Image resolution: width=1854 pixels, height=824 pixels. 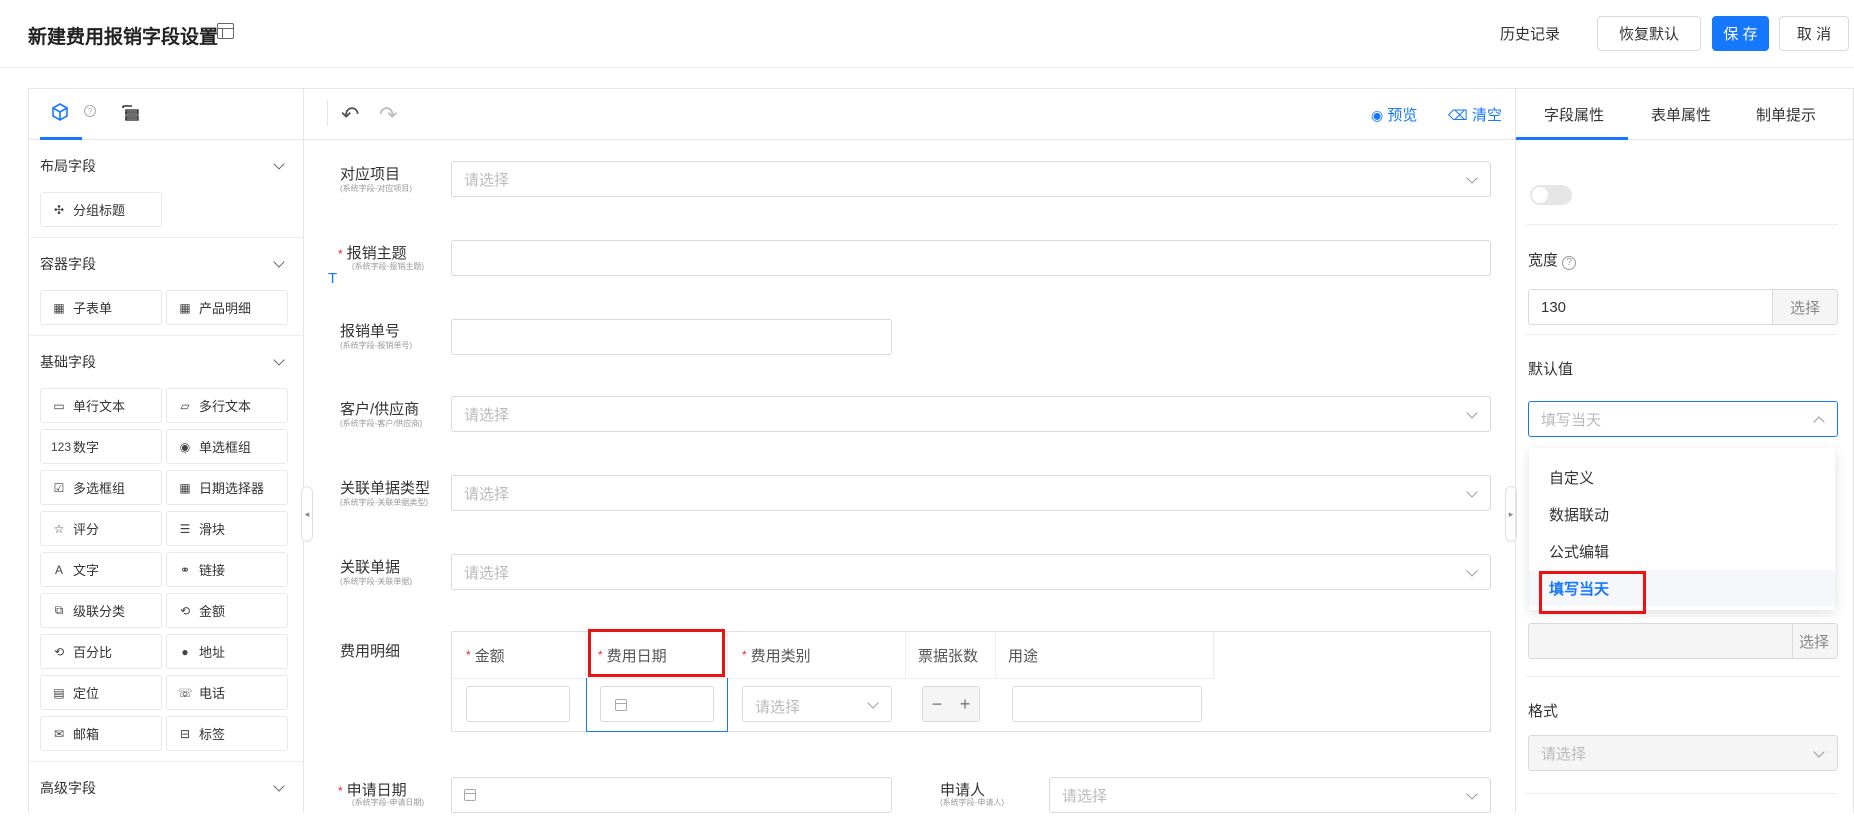 I want to click on palette-item-label: 多选框组, so click(x=99, y=488).